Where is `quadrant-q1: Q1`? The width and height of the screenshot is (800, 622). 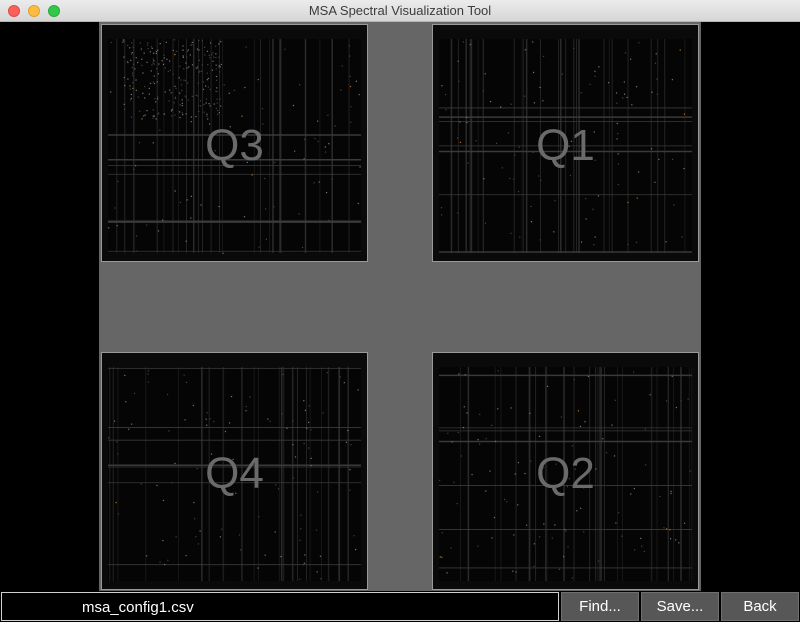 quadrant-q1: Q1 is located at coordinates (565, 143).